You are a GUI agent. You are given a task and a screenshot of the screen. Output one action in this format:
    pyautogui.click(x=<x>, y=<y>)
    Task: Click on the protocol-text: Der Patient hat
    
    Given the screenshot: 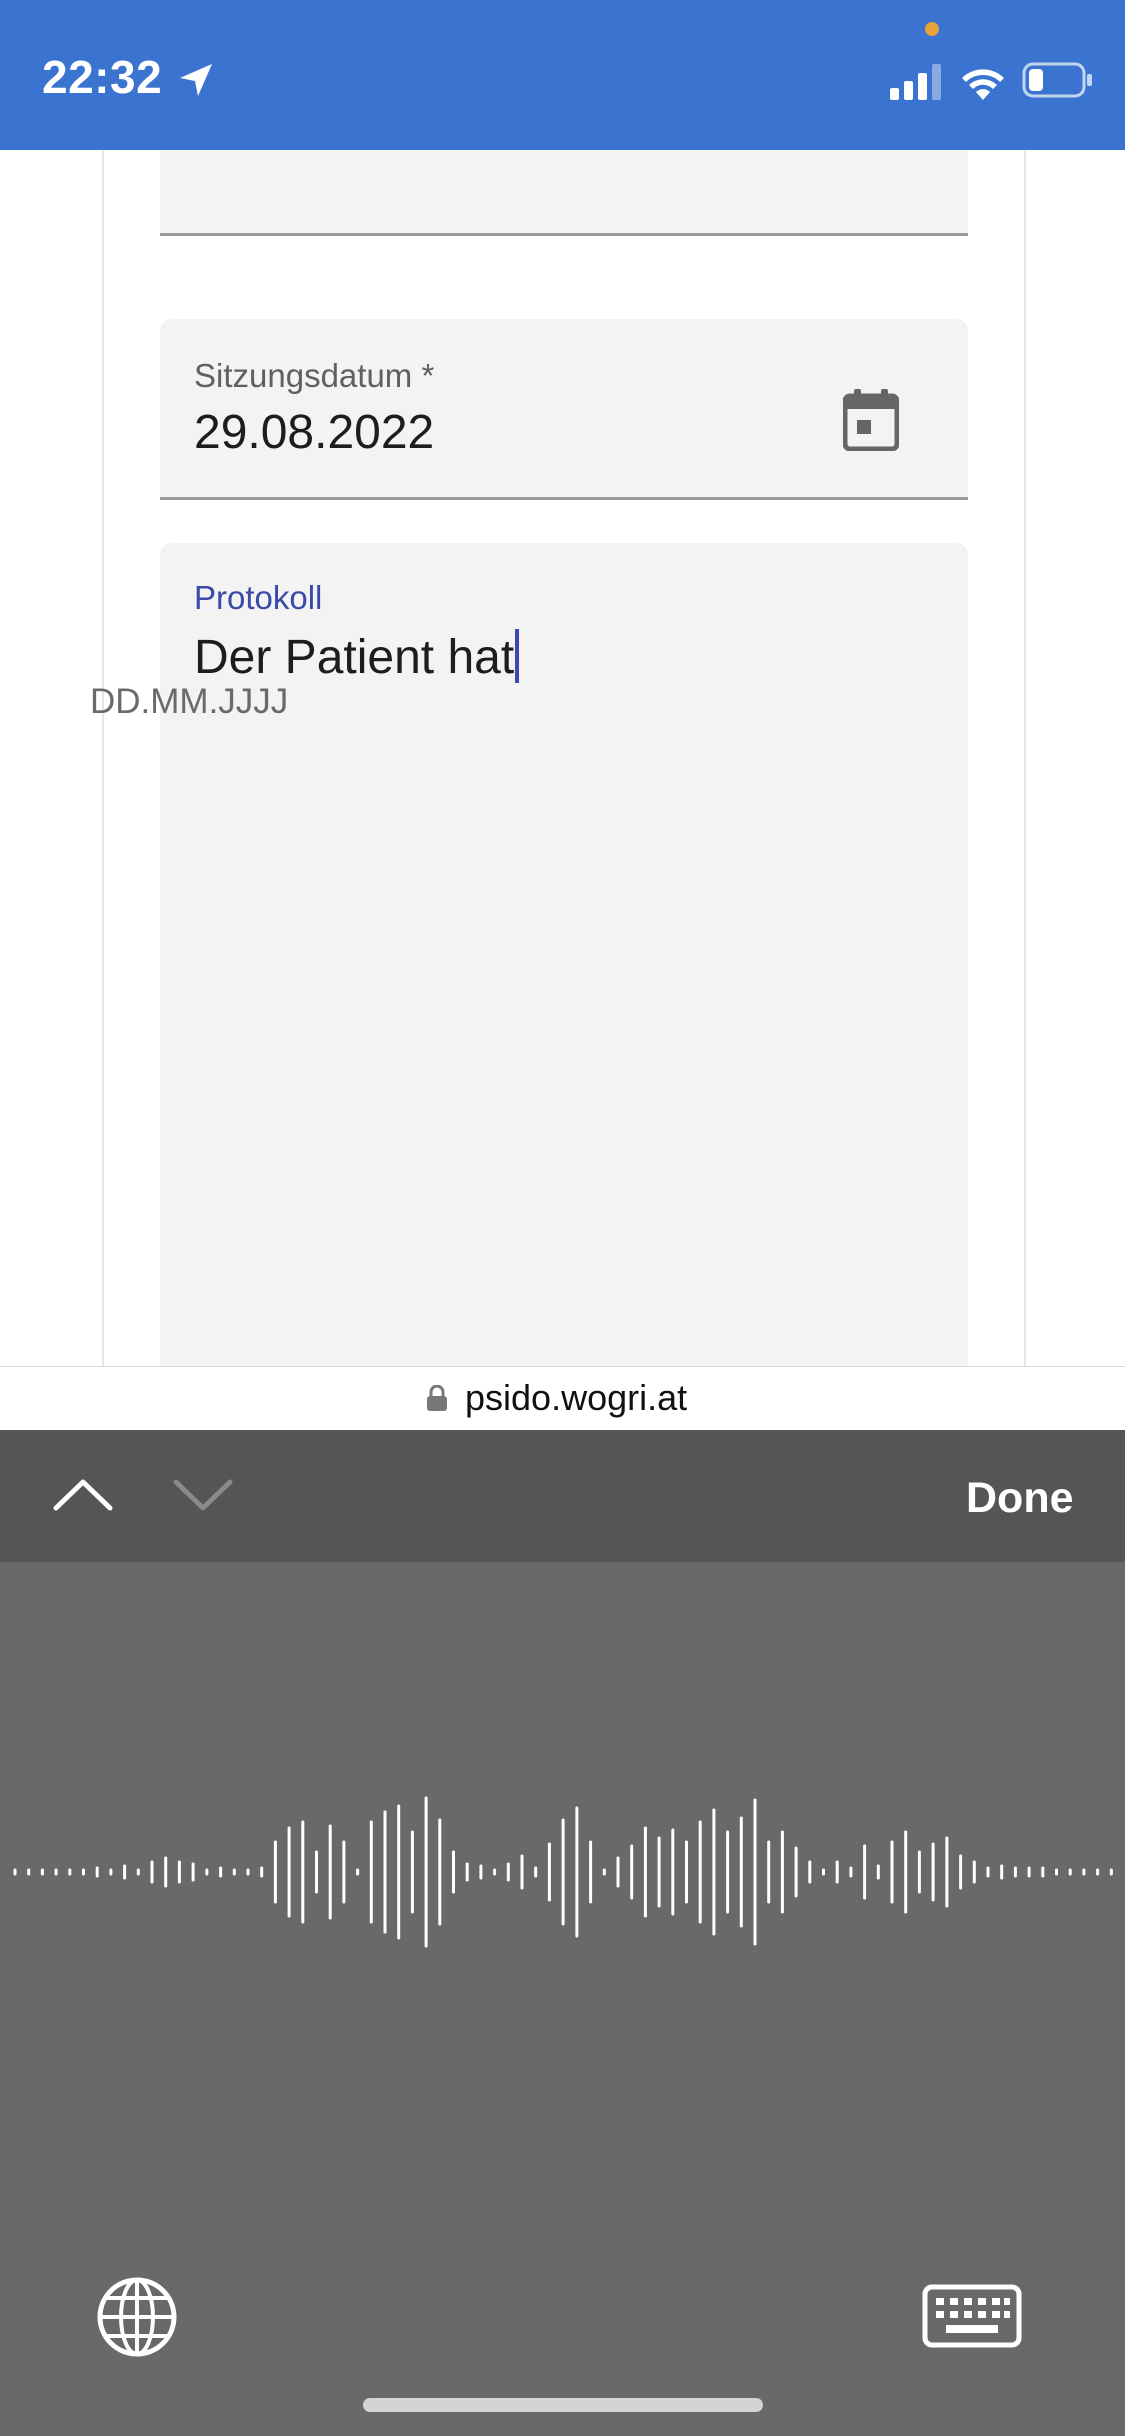 What is the action you would take?
    pyautogui.click(x=354, y=657)
    